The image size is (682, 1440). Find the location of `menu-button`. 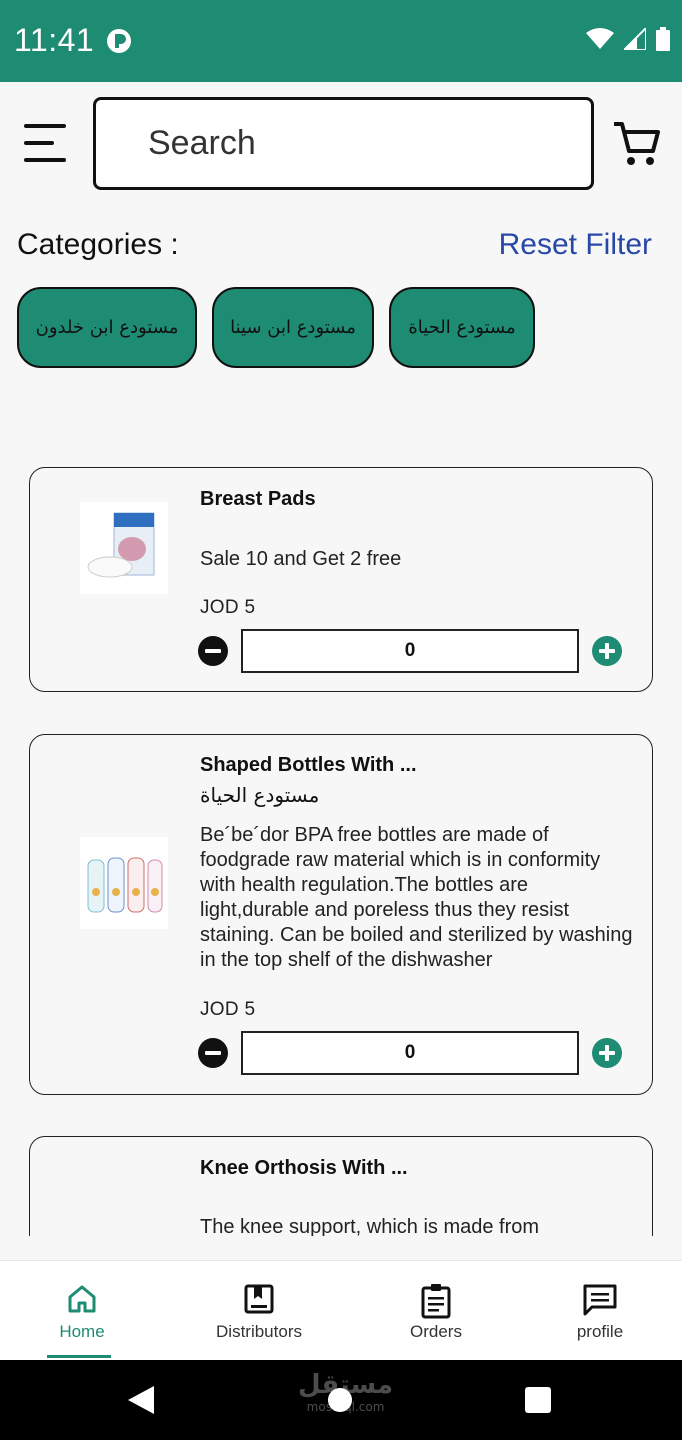

menu-button is located at coordinates (46, 144).